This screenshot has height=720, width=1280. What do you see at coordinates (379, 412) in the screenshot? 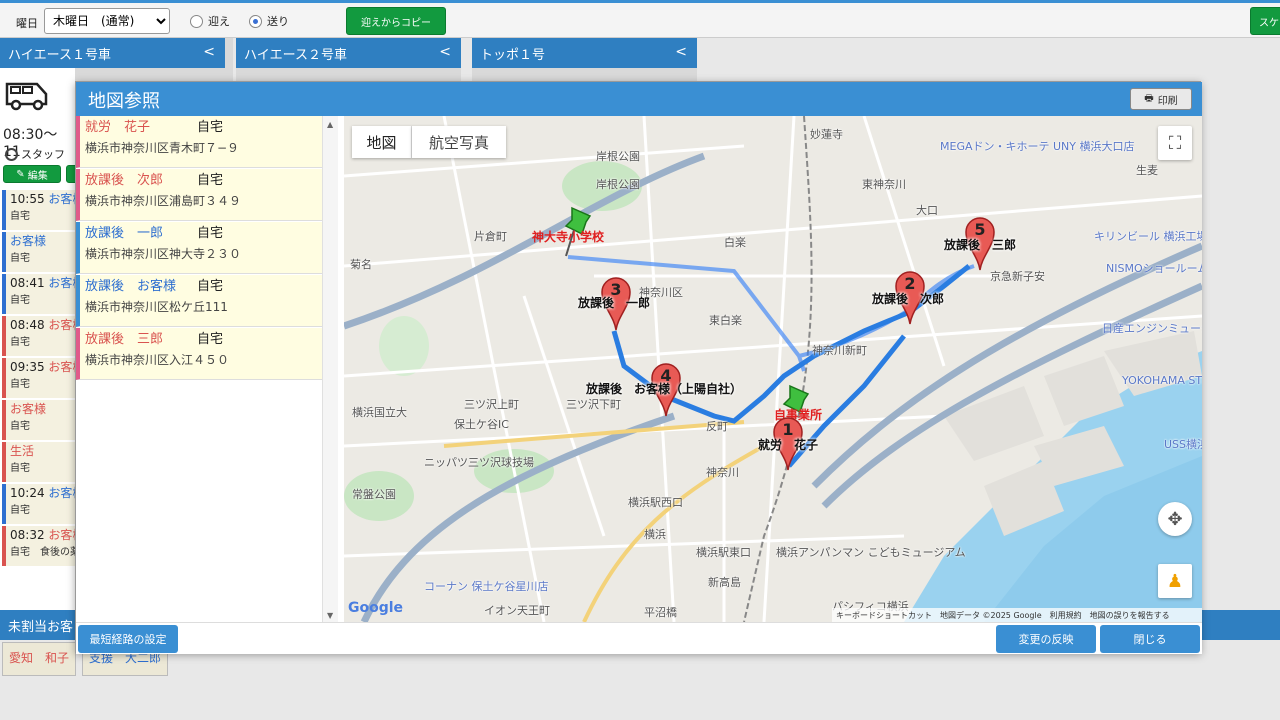
I see `map-place-label: 横浜国立大` at bounding box center [379, 412].